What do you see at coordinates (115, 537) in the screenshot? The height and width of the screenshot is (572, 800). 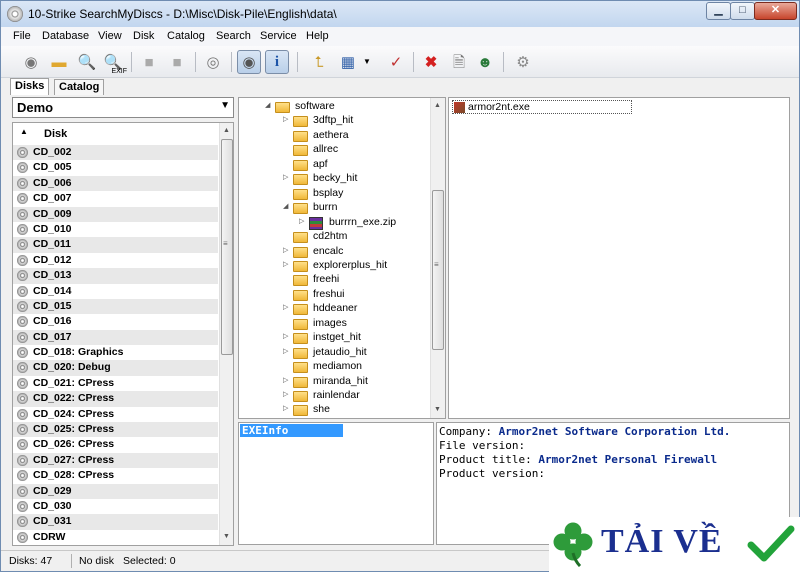 I see `disk-list-item: CDRW` at bounding box center [115, 537].